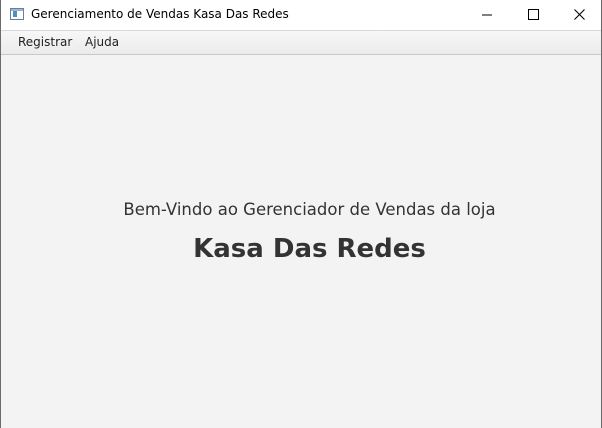  What do you see at coordinates (102, 42) in the screenshot?
I see `menu-ajuda: Ajuda` at bounding box center [102, 42].